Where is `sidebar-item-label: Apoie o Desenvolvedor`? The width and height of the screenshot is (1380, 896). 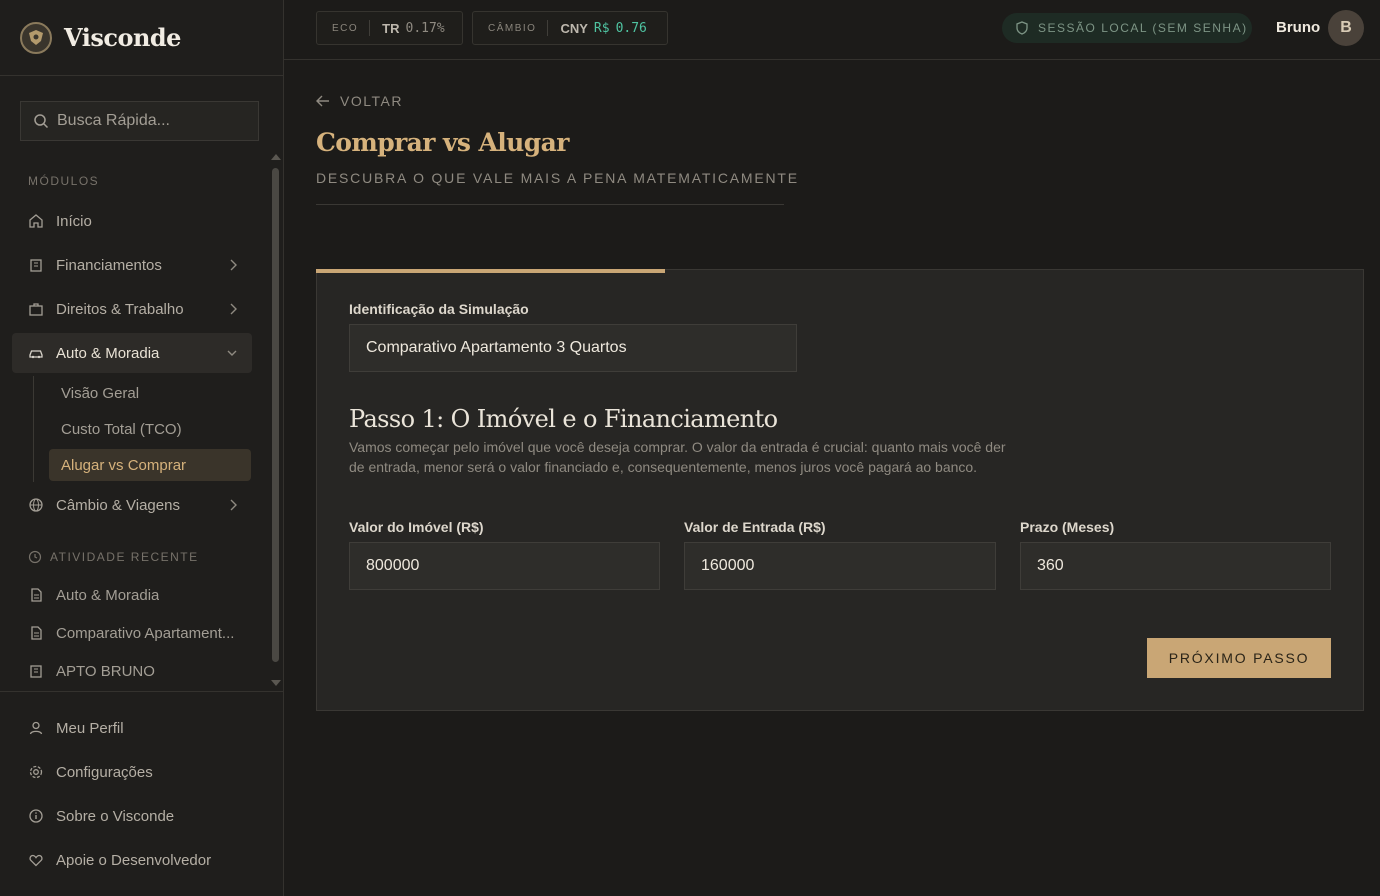
sidebar-item-label: Apoie o Desenvolvedor is located at coordinates (134, 860).